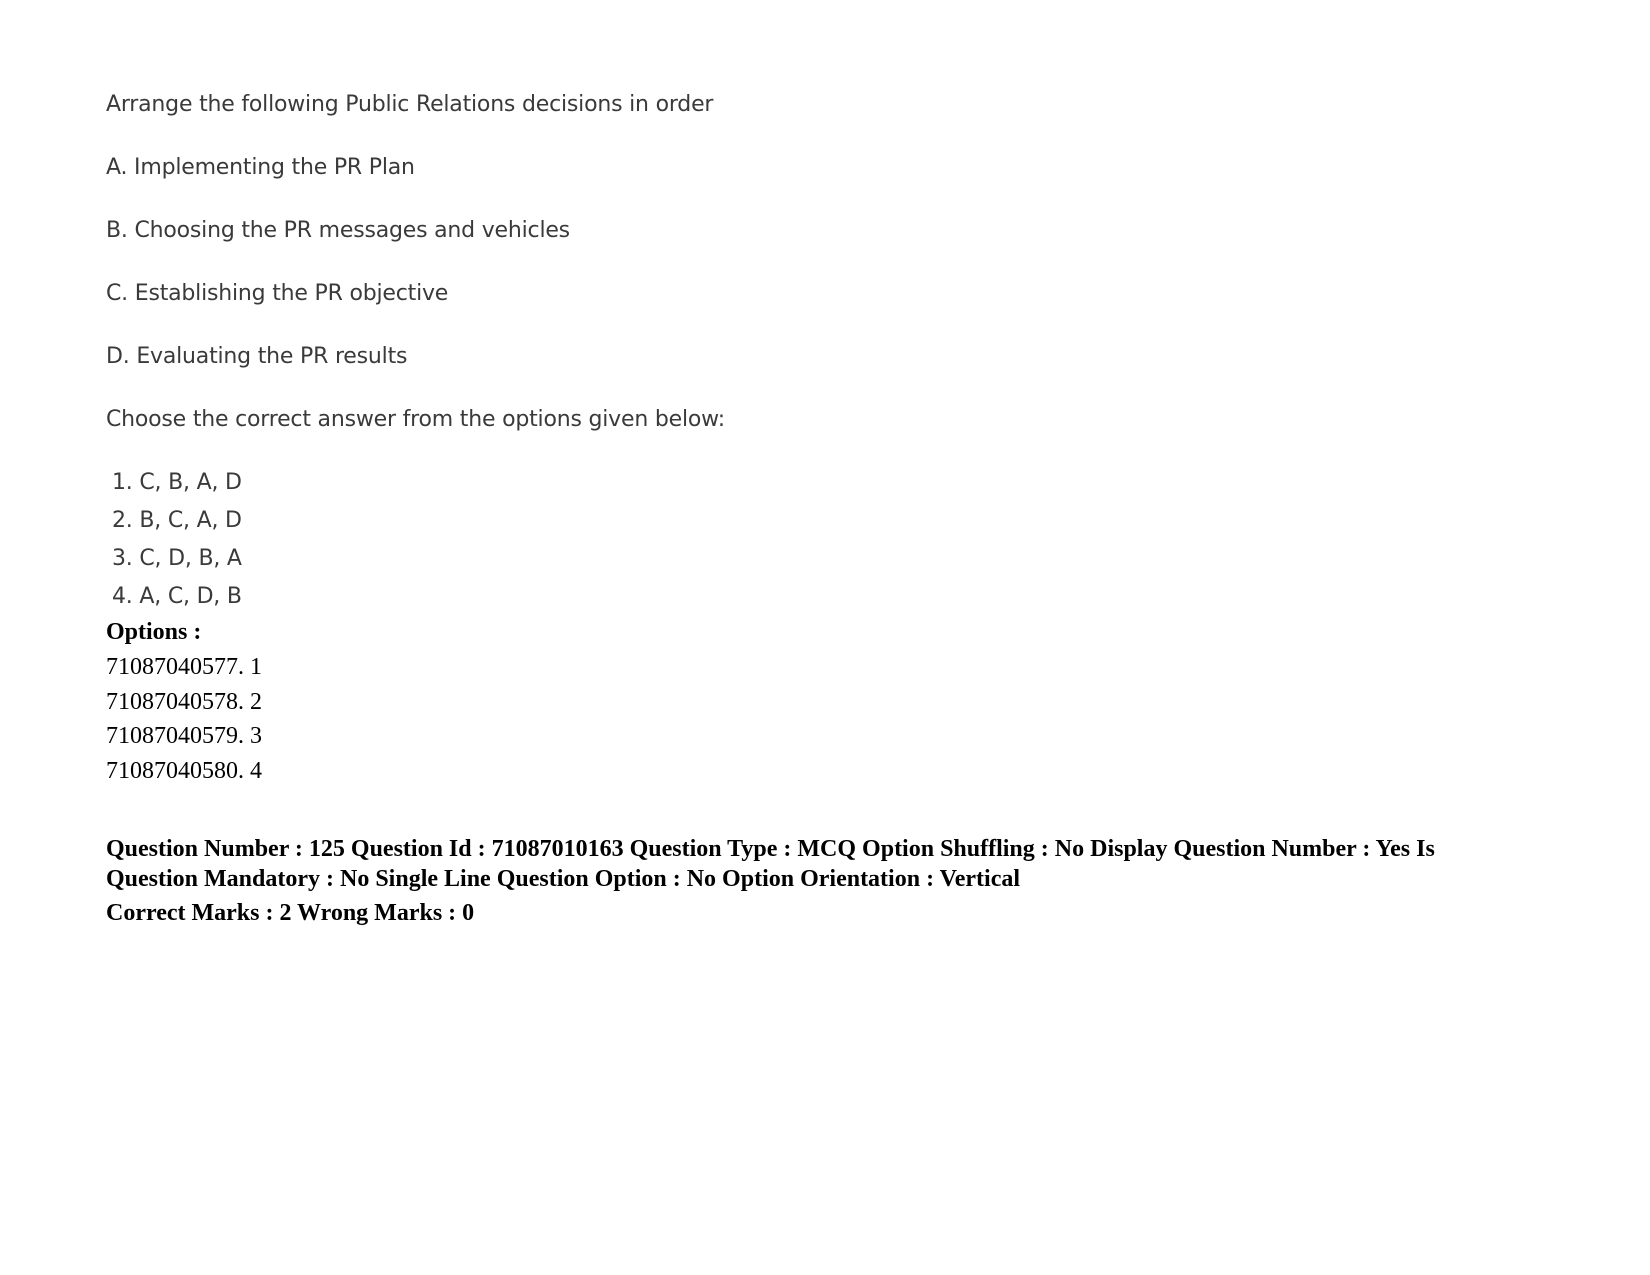 This screenshot has height=1275, width=1650. I want to click on marks-line: Correct Marks : 2 Wrong Marks : 0, so click(290, 913).